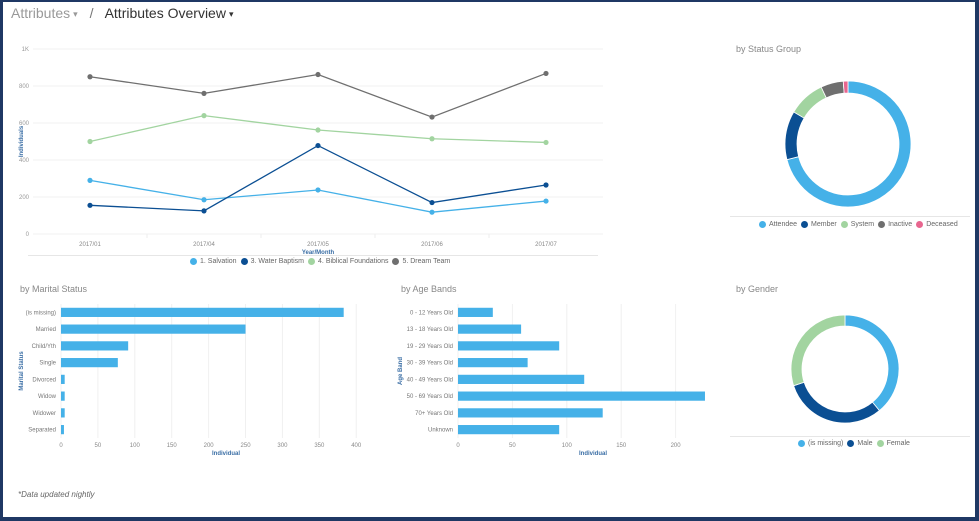 The height and width of the screenshot is (521, 979). I want to click on legend-label: Attendee, so click(783, 224).